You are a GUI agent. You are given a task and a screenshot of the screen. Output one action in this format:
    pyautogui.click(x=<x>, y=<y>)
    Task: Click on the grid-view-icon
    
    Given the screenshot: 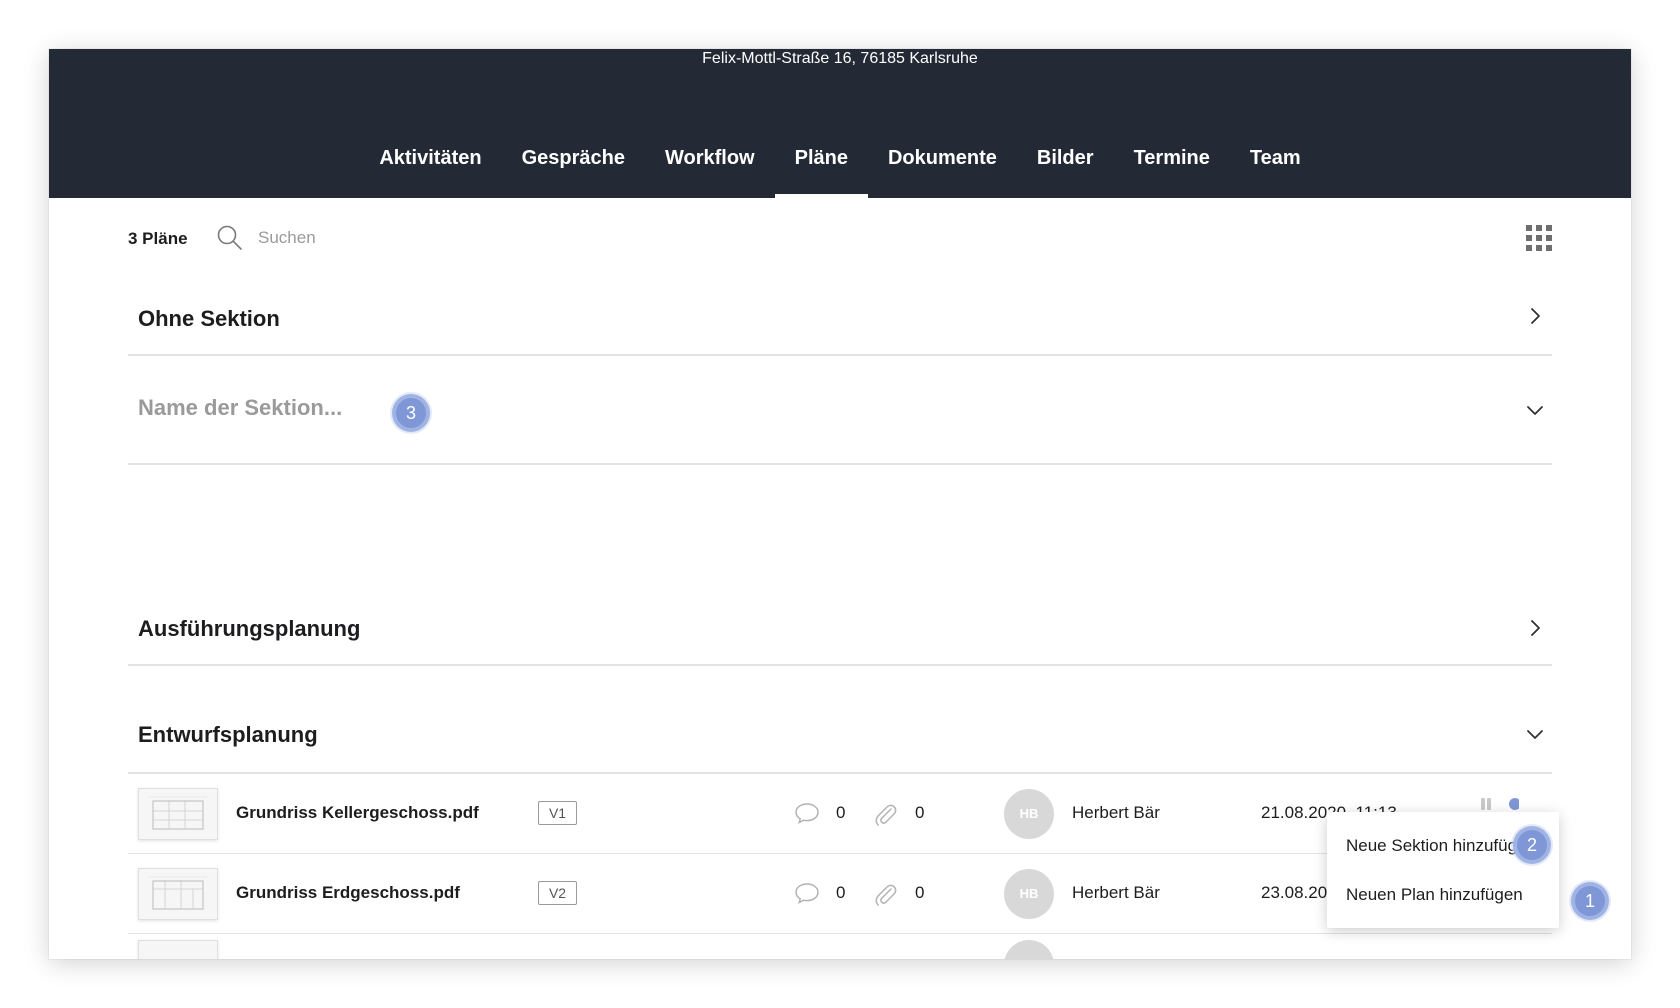 What is the action you would take?
    pyautogui.click(x=1539, y=238)
    